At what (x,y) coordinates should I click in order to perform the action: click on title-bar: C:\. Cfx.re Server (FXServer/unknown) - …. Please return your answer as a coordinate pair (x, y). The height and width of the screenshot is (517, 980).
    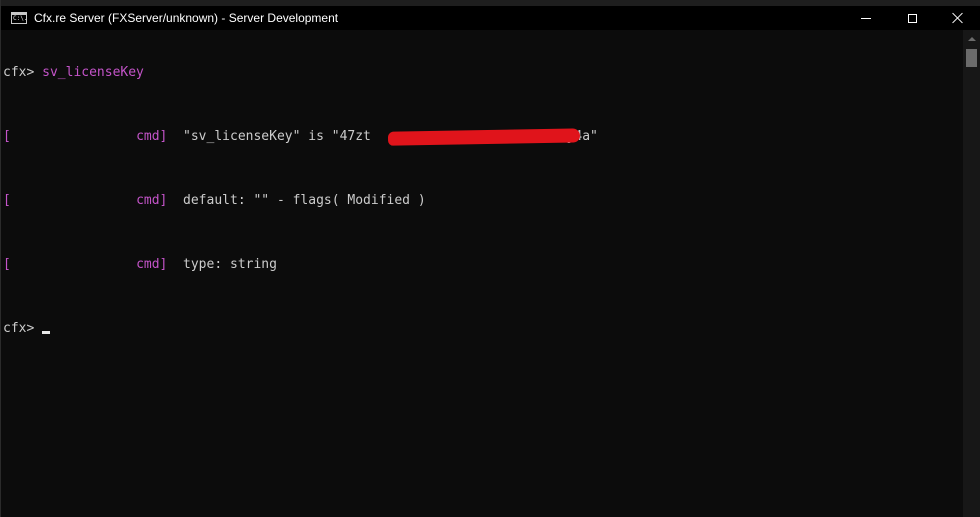
    Looking at the image, I should click on (490, 18).